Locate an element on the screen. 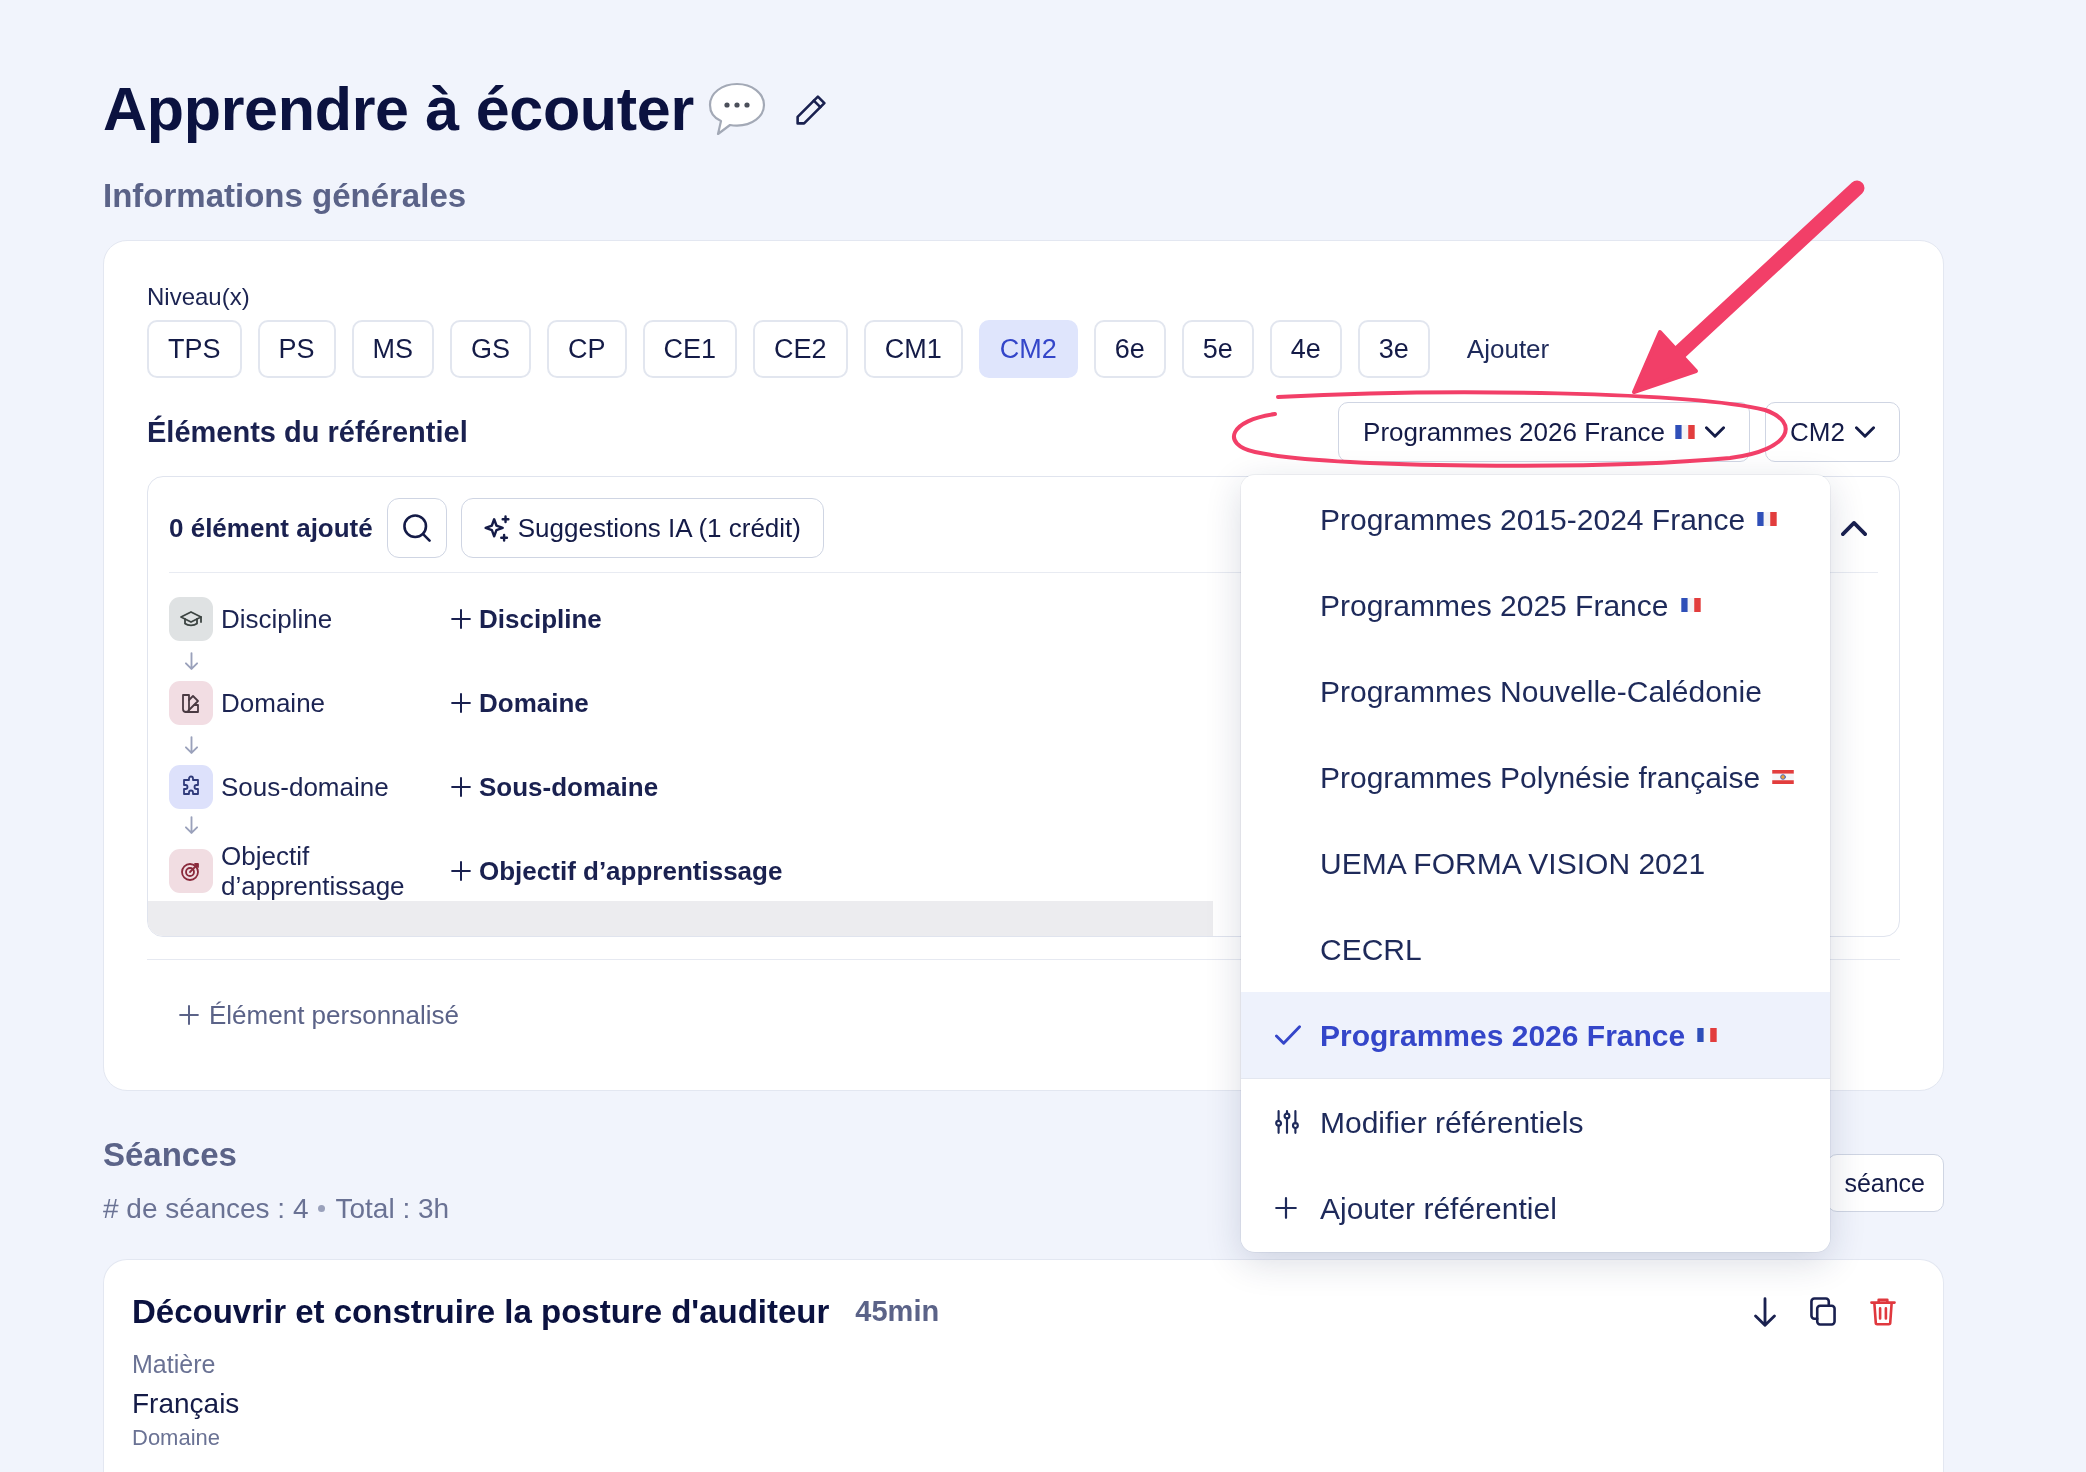  copy-icon is located at coordinates (1823, 1312).